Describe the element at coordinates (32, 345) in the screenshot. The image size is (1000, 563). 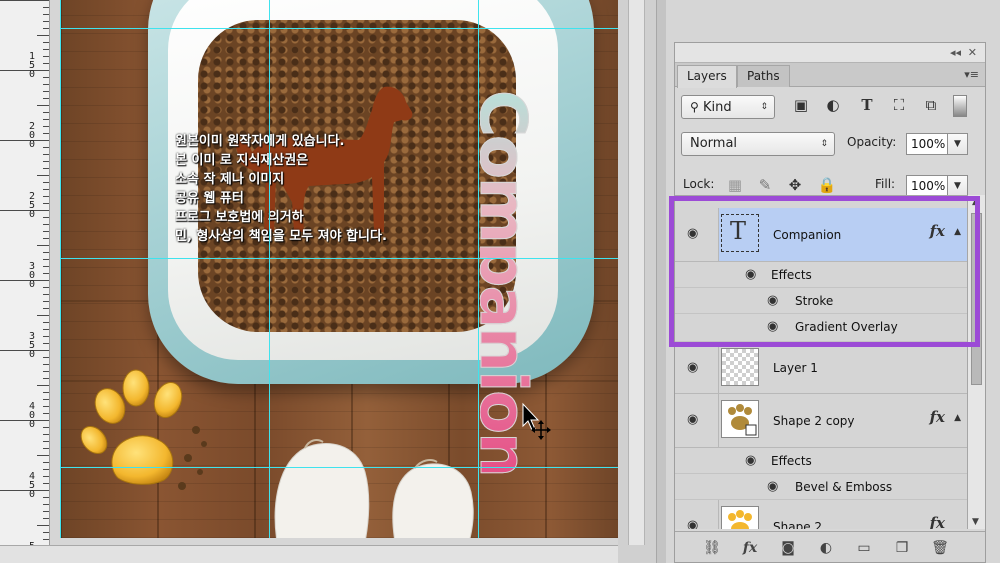
I see `ruler-number: 350` at that location.